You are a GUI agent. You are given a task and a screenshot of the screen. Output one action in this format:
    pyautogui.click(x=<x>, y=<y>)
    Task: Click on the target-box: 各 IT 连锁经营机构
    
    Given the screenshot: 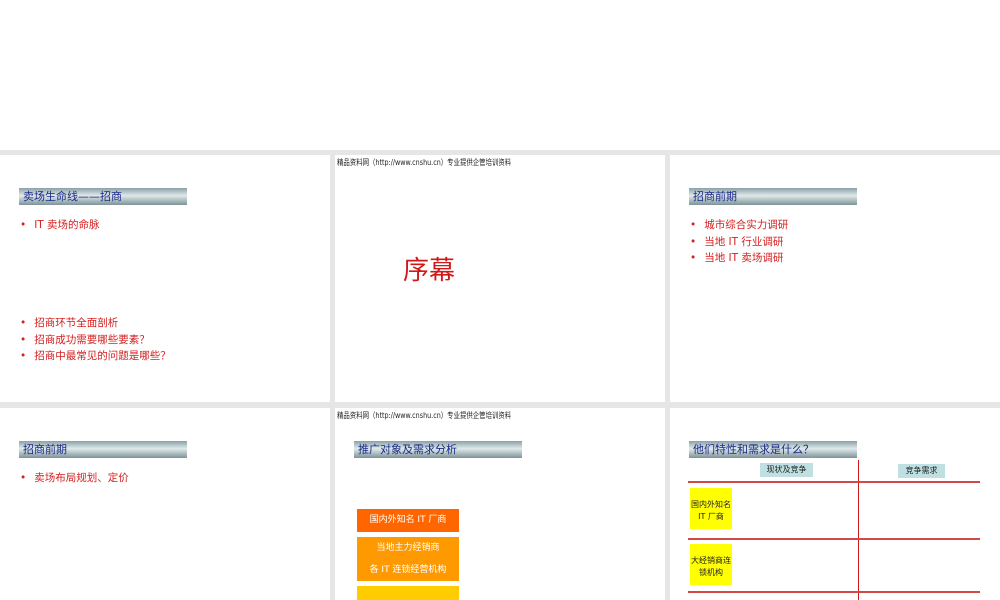 What is the action you would take?
    pyautogui.click(x=408, y=570)
    